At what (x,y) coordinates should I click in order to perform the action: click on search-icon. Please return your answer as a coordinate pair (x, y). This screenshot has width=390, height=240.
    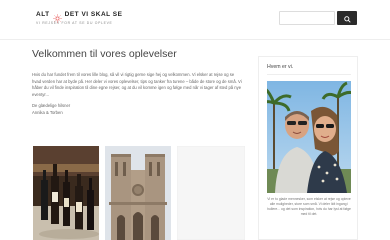
    Looking at the image, I should click on (347, 18).